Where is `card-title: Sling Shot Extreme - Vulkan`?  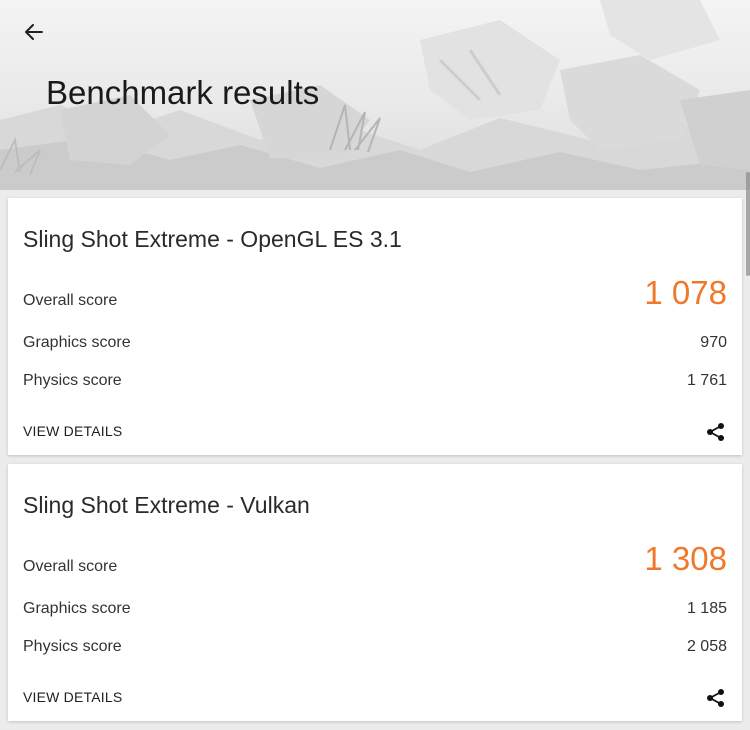
card-title: Sling Shot Extreme - Vulkan is located at coordinates (166, 505).